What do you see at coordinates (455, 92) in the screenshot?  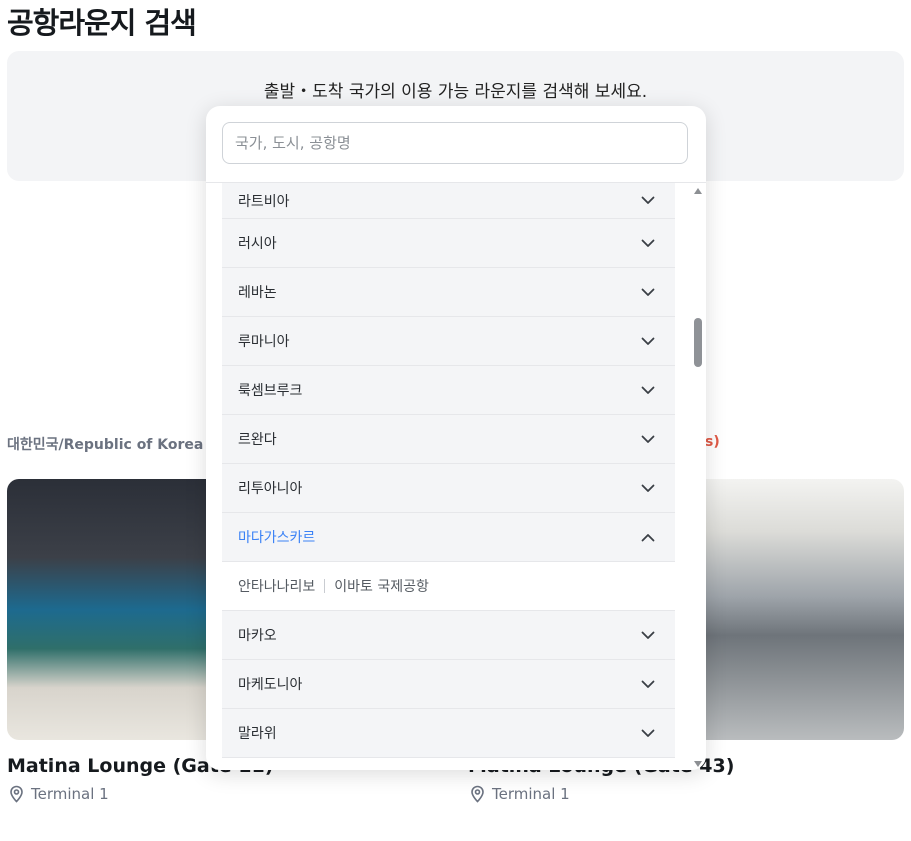 I see `hero-text: 출발・도착 국가의 이용 가능 라운지를 검색해 보세요.` at bounding box center [455, 92].